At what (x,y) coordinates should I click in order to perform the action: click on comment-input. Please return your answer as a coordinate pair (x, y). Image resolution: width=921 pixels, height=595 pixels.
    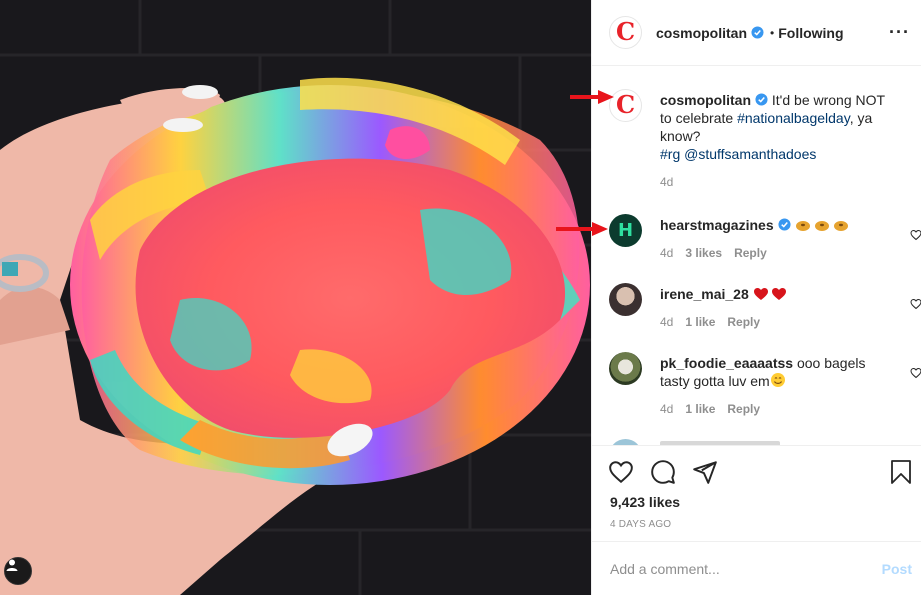
    Looking at the image, I should click on (735, 569).